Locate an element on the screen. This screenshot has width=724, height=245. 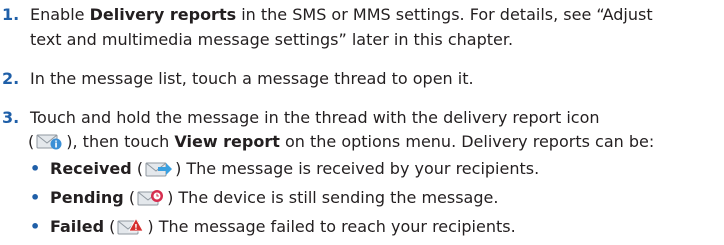
received-report-icon is located at coordinates (159, 168).